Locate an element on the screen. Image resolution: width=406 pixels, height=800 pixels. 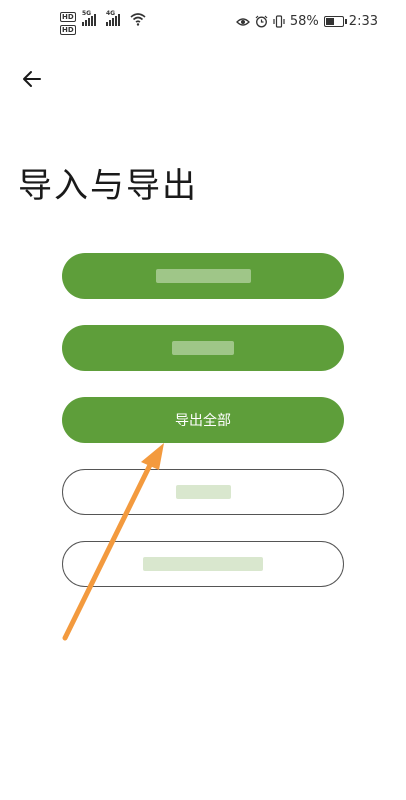
hd-badge-2: HD is located at coordinates (68, 30).